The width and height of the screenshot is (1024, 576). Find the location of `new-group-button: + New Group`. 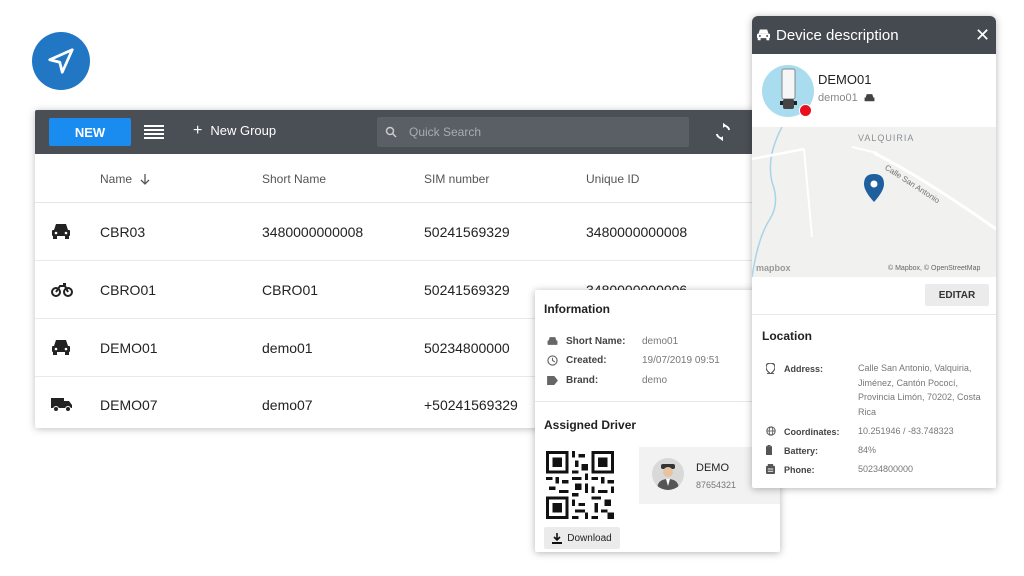

new-group-button: + New Group is located at coordinates (235, 130).